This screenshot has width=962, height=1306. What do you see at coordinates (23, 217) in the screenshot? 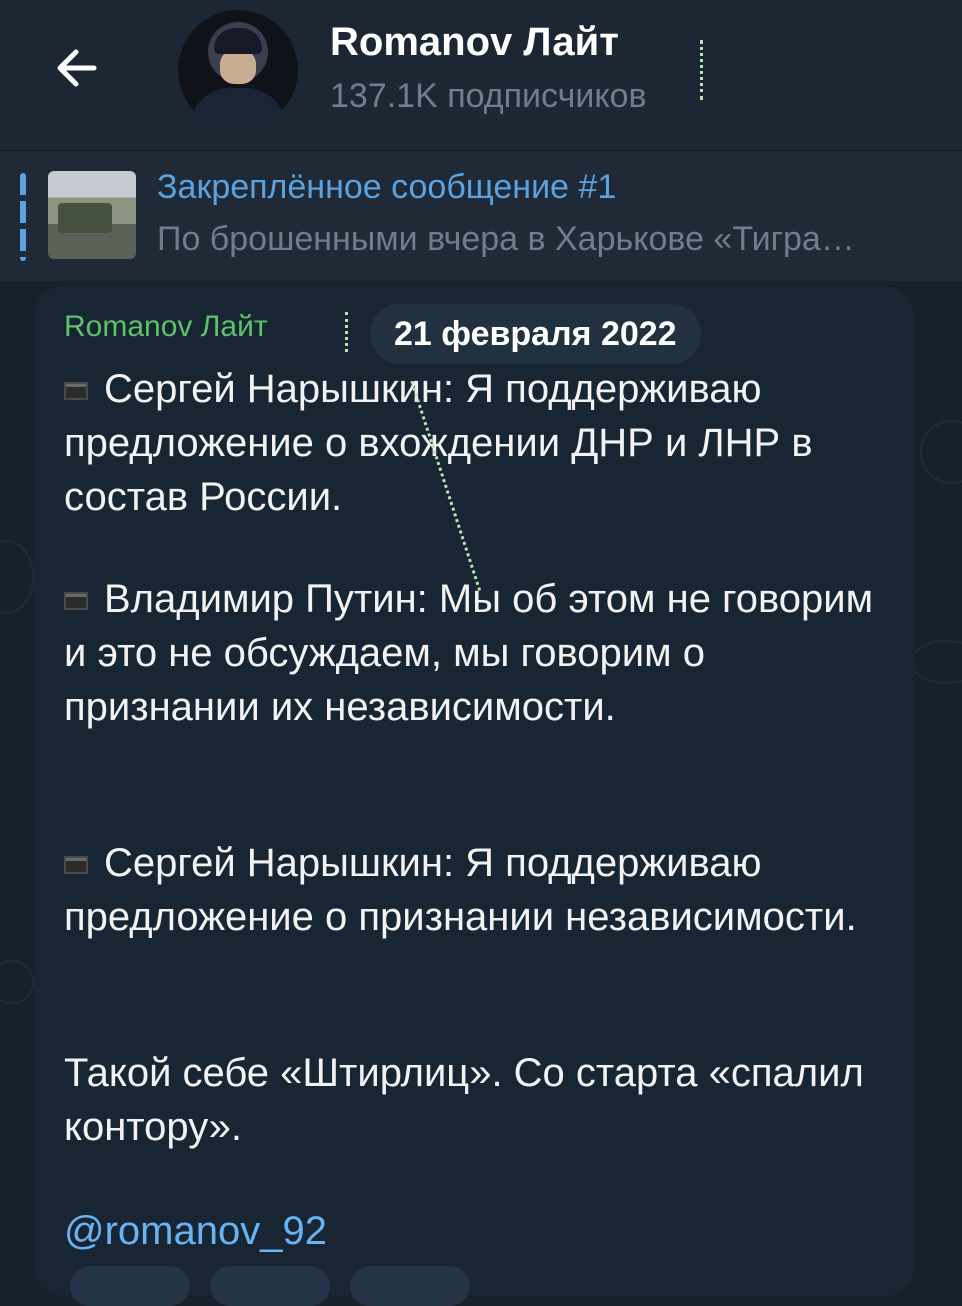
I see `pin-indicator` at bounding box center [23, 217].